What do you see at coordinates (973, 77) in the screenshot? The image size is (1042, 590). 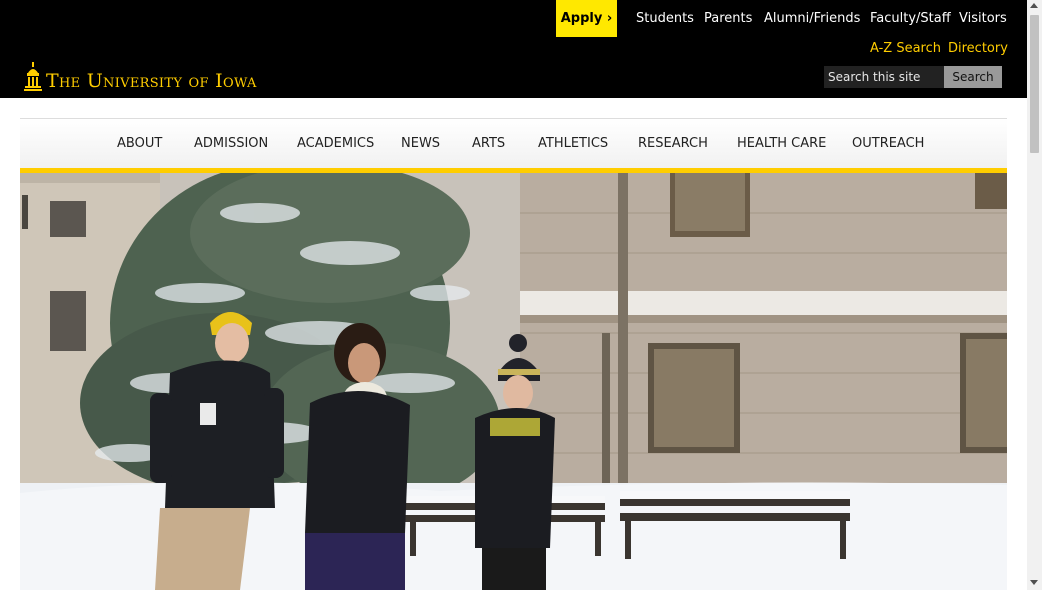 I see `search-button: Search` at bounding box center [973, 77].